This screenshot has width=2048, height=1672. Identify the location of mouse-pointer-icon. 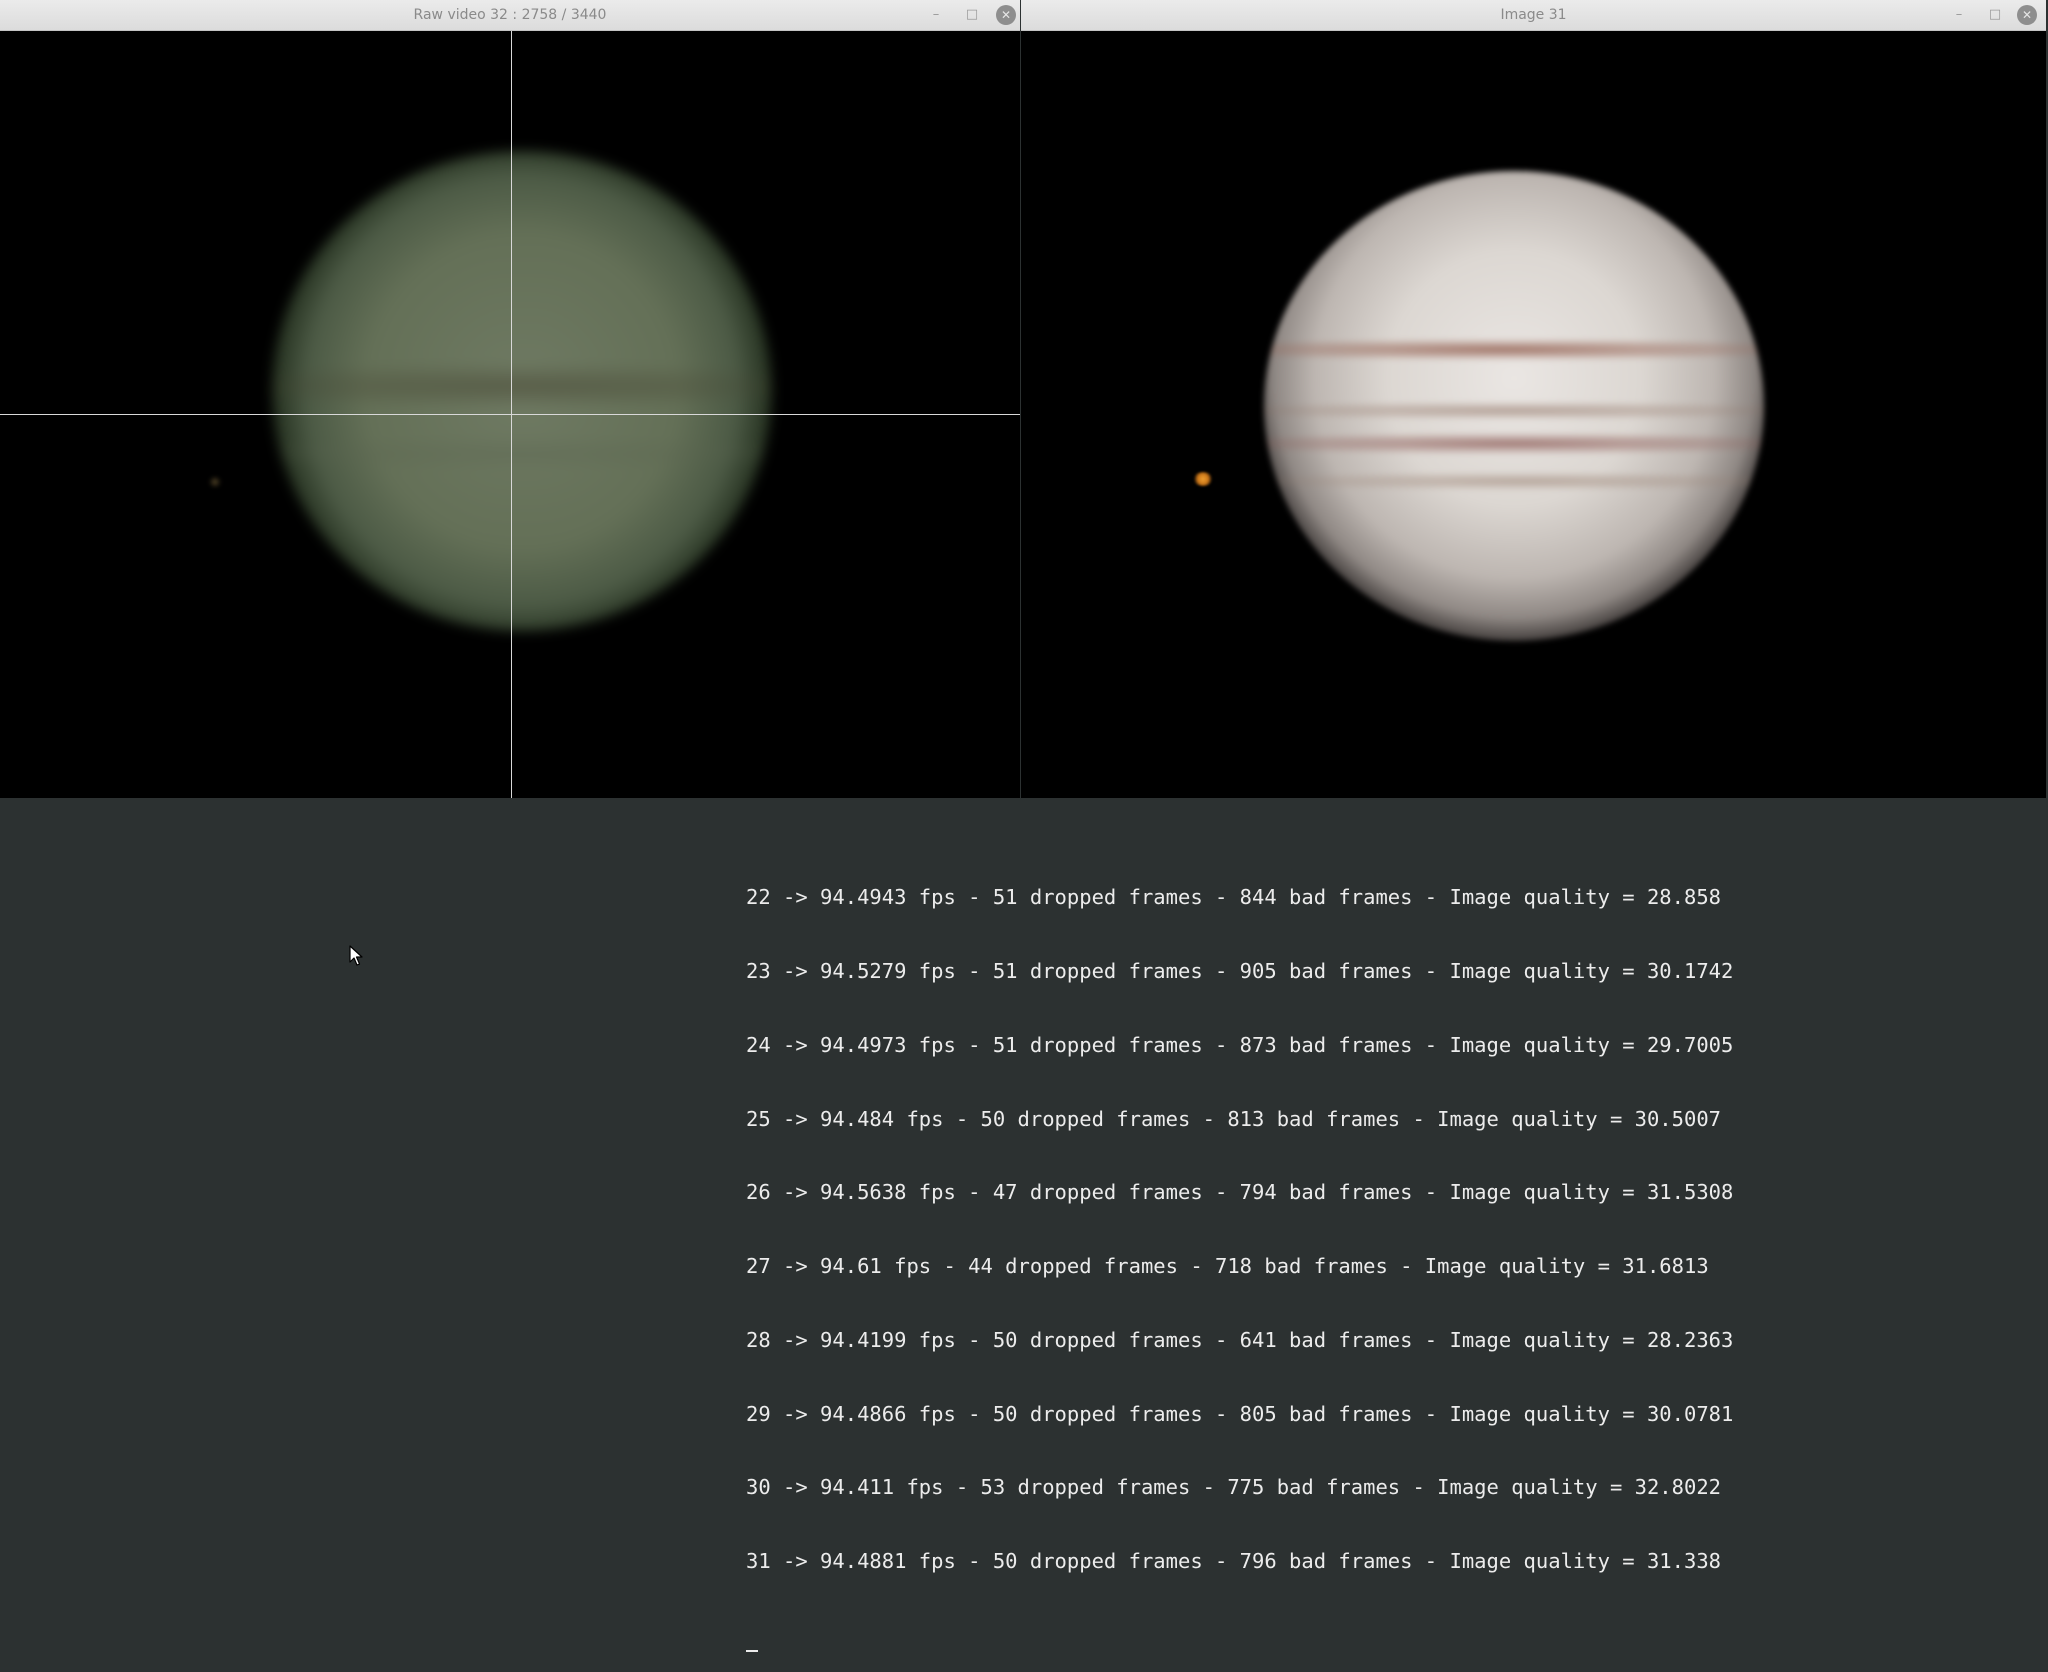
(356, 955).